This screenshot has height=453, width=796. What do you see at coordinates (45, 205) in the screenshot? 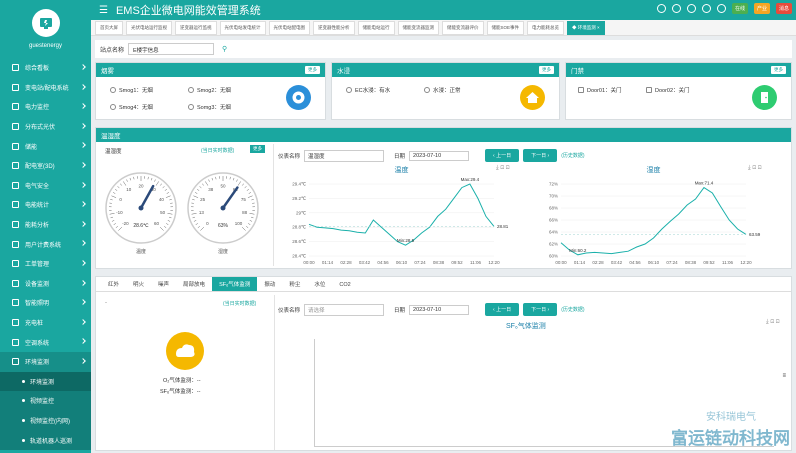
I see `sidebar-item: 电能统计` at bounding box center [45, 205].